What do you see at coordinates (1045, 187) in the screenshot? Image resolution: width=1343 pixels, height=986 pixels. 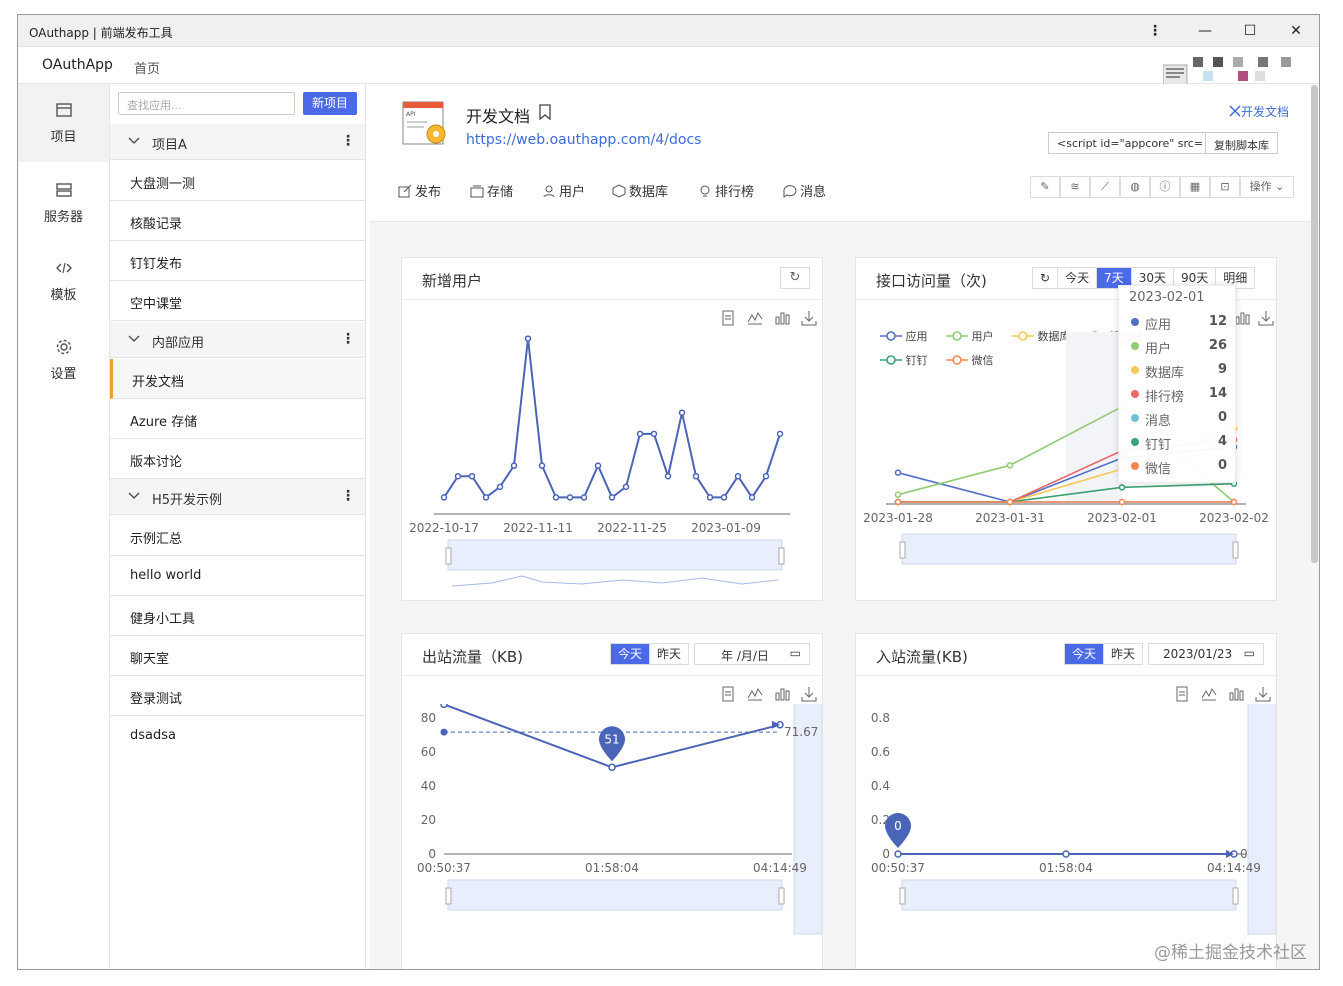 I see `edit-icon: ✎` at bounding box center [1045, 187].